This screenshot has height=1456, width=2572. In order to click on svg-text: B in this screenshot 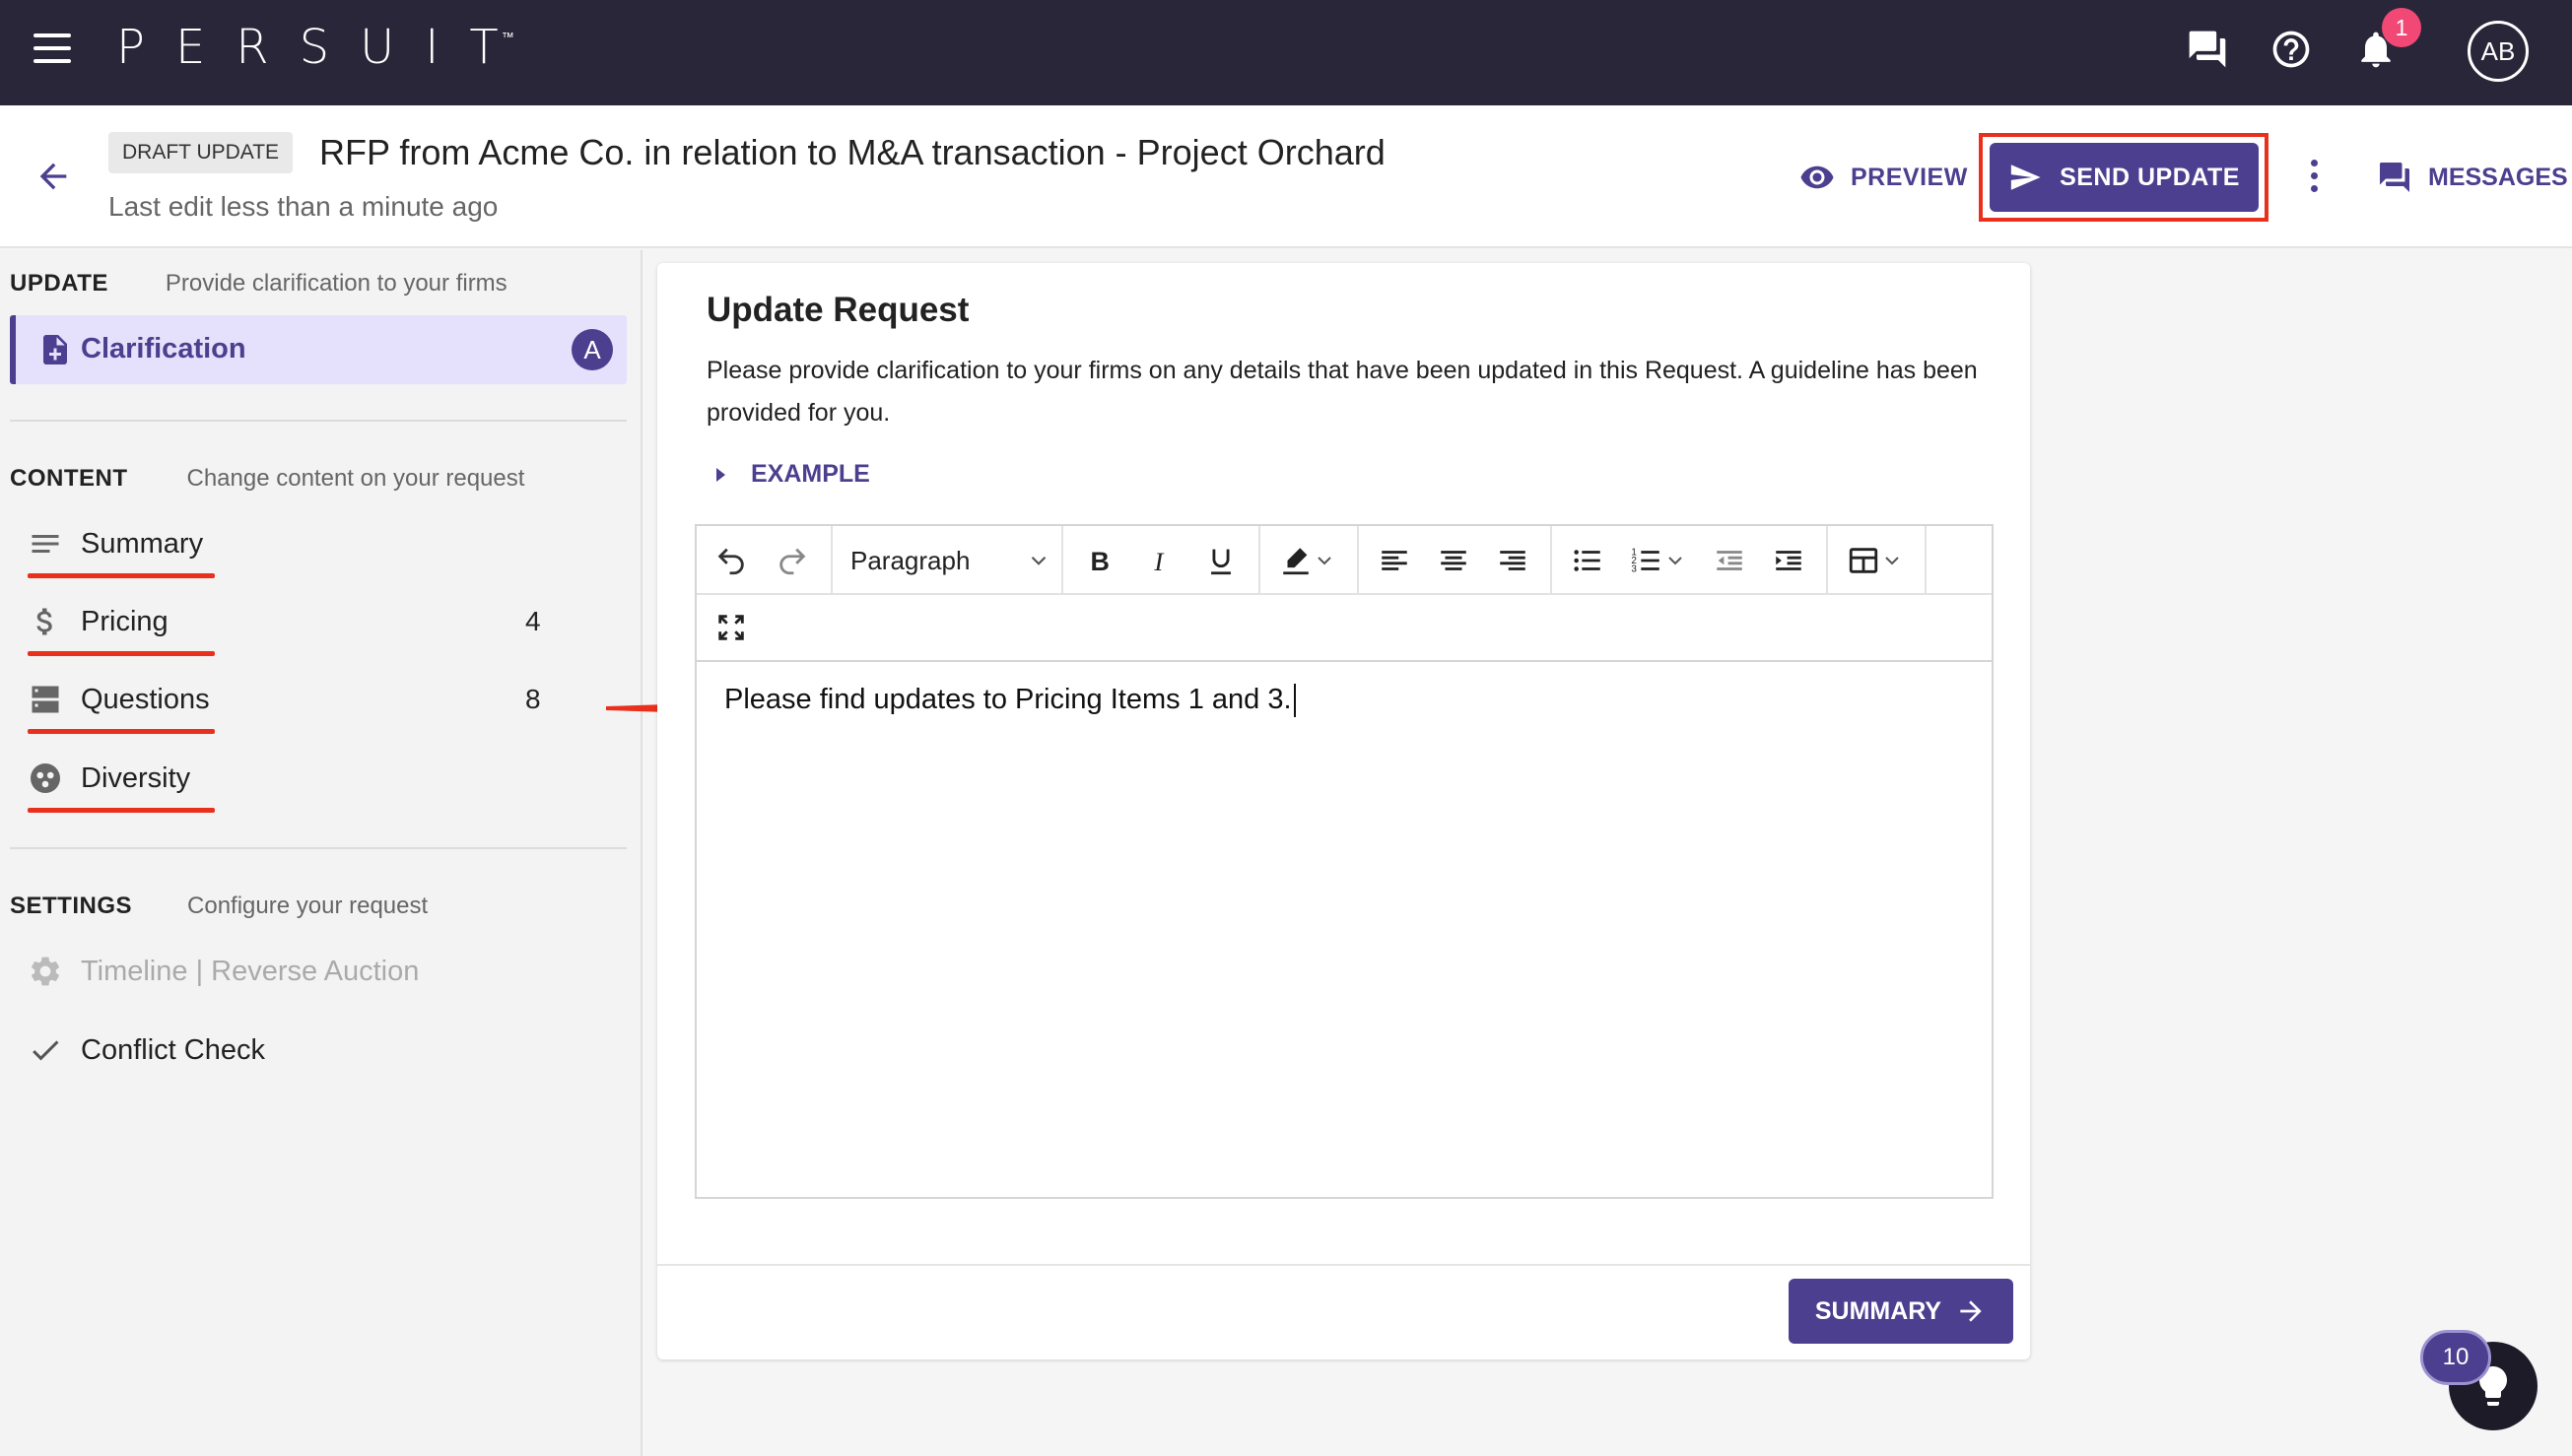, I will do `click(1100, 561)`.